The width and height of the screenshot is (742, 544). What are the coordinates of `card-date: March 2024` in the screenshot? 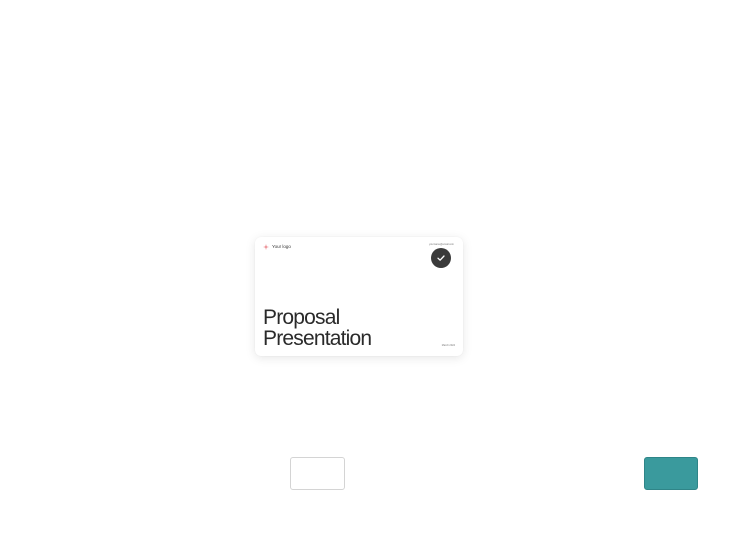 It's located at (448, 345).